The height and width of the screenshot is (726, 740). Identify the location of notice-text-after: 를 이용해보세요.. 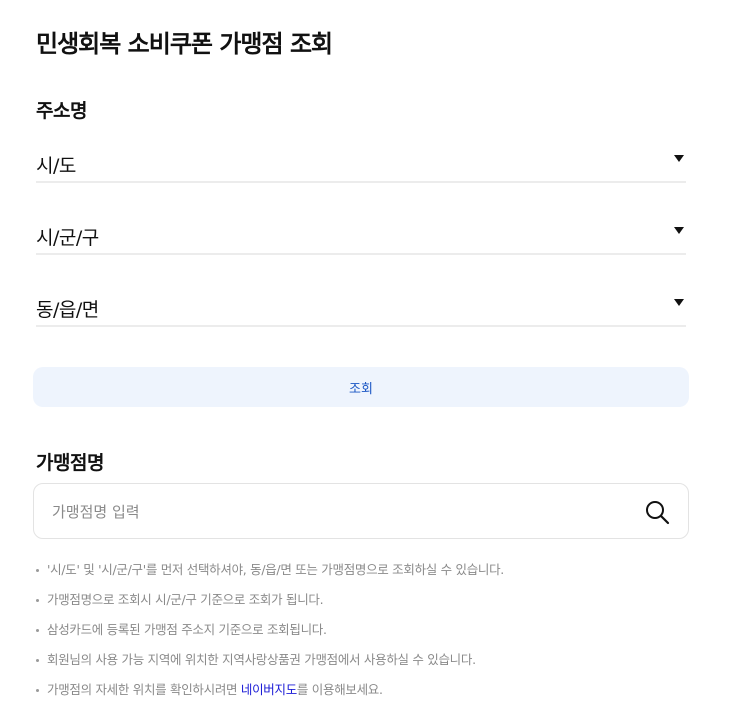
(339, 689).